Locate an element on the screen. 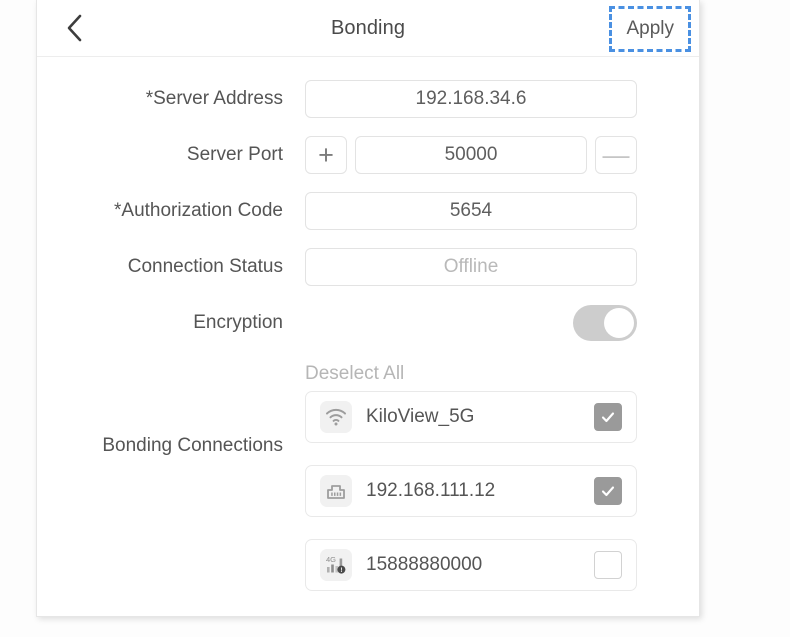  label-authorization-code: *Authorization Code is located at coordinates (198, 210).